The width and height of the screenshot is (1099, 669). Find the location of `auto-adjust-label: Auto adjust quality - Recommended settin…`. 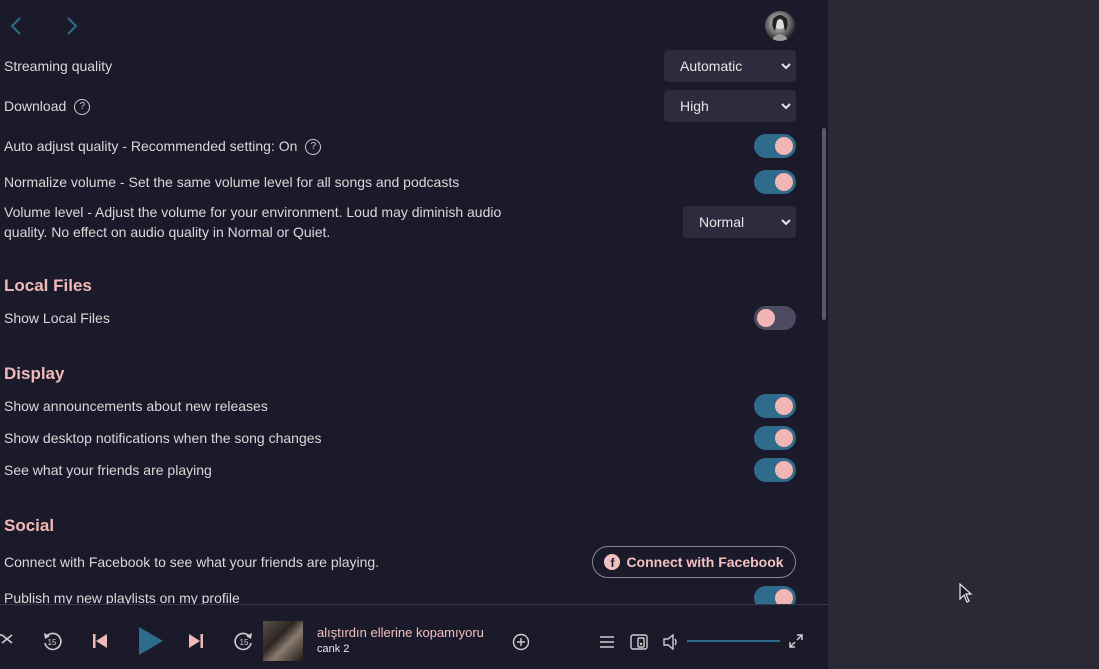

auto-adjust-label: Auto adjust quality - Recommended settin… is located at coordinates (151, 146).